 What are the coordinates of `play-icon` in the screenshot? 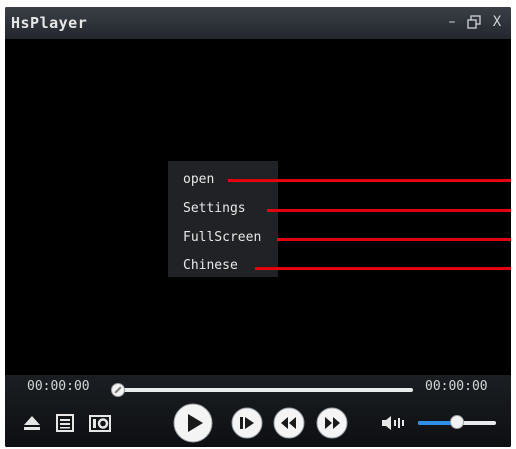 It's located at (193, 423).